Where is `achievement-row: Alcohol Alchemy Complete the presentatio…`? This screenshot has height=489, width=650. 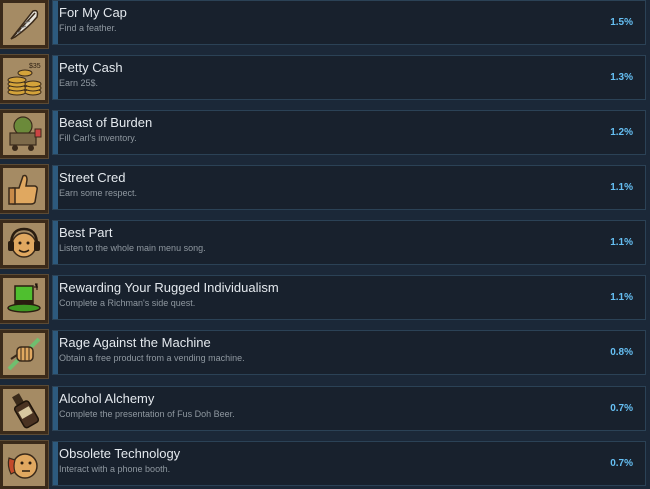
achievement-row: Alcohol Alchemy Complete the presentatio… is located at coordinates (325, 412).